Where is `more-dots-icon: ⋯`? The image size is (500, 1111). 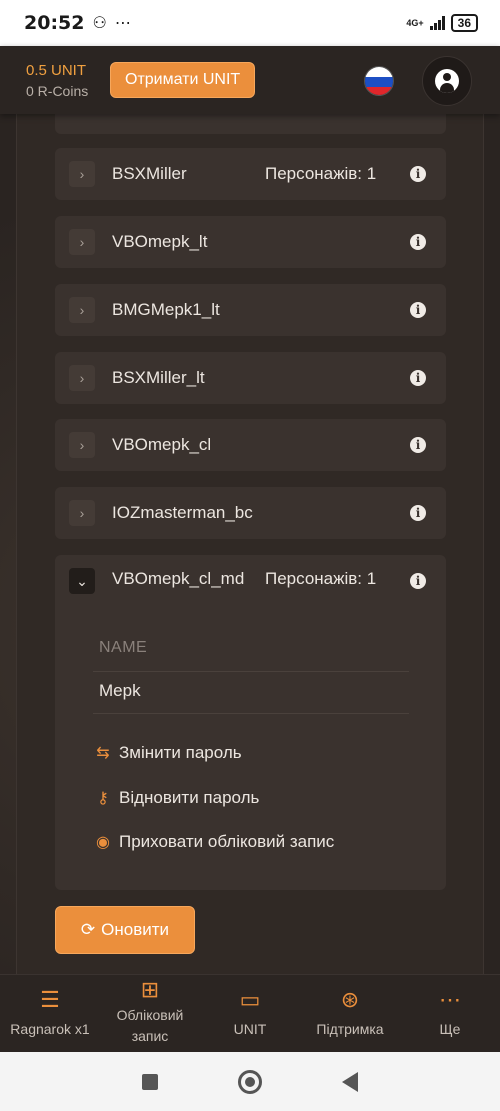
more-dots-icon: ⋯ is located at coordinates (450, 999).